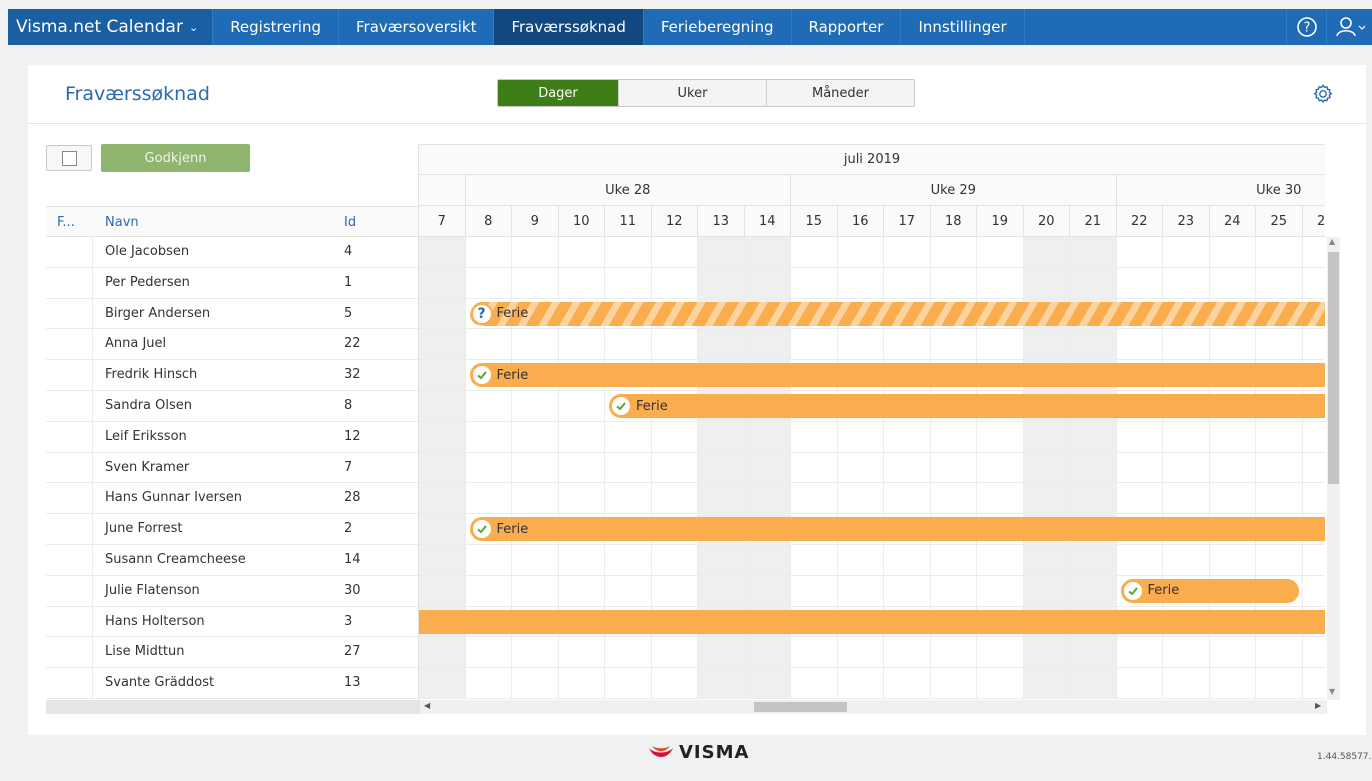 The image size is (1372, 781). I want to click on checkbox-box, so click(69, 158).